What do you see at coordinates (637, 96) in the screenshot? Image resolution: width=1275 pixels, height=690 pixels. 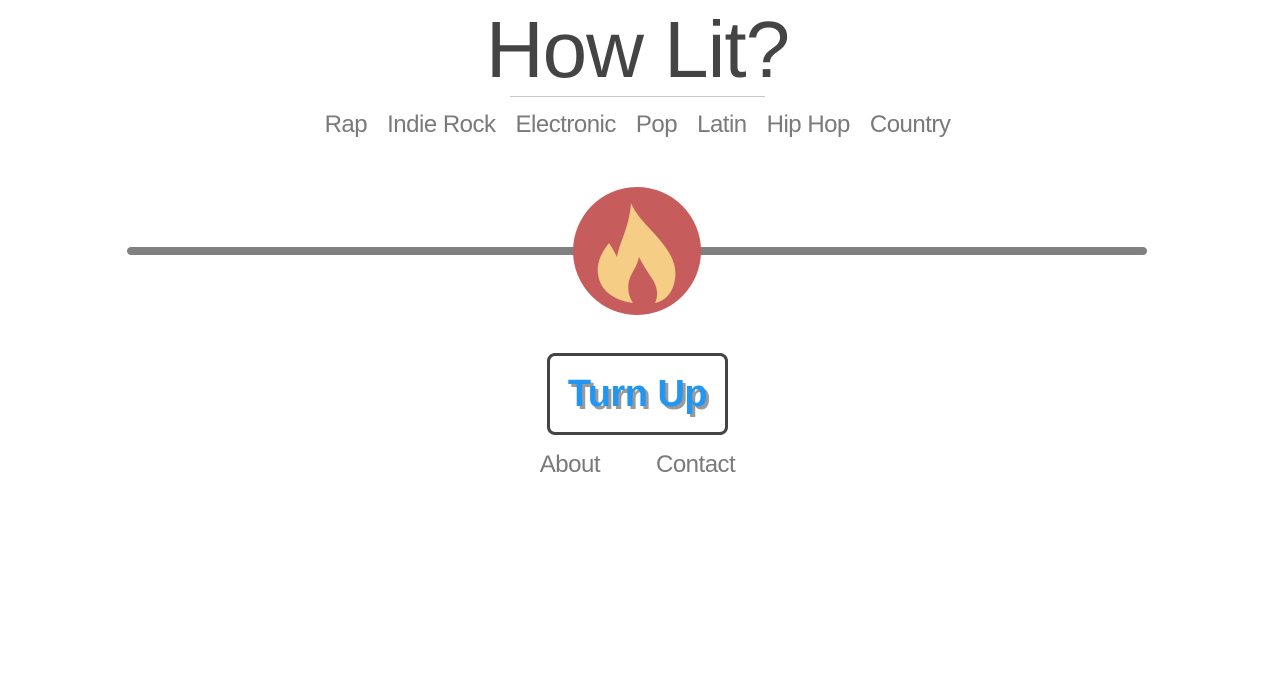 I see `title-divider` at bounding box center [637, 96].